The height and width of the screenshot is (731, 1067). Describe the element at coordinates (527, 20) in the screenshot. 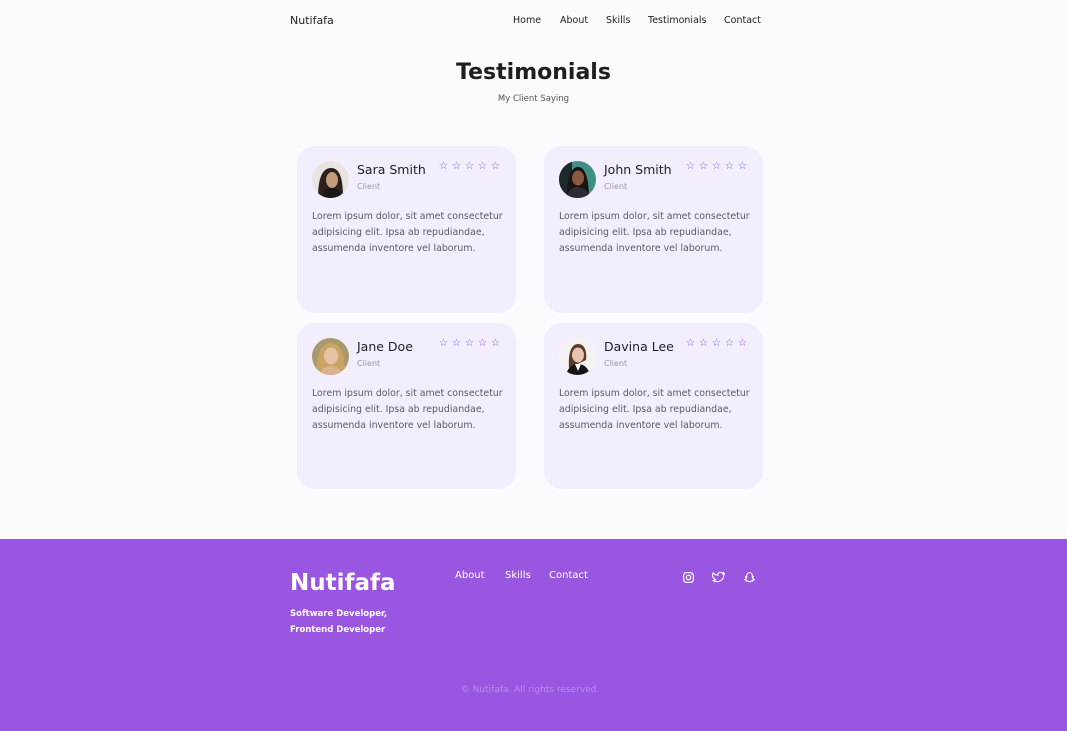

I see `nav-link-home: Home` at that location.